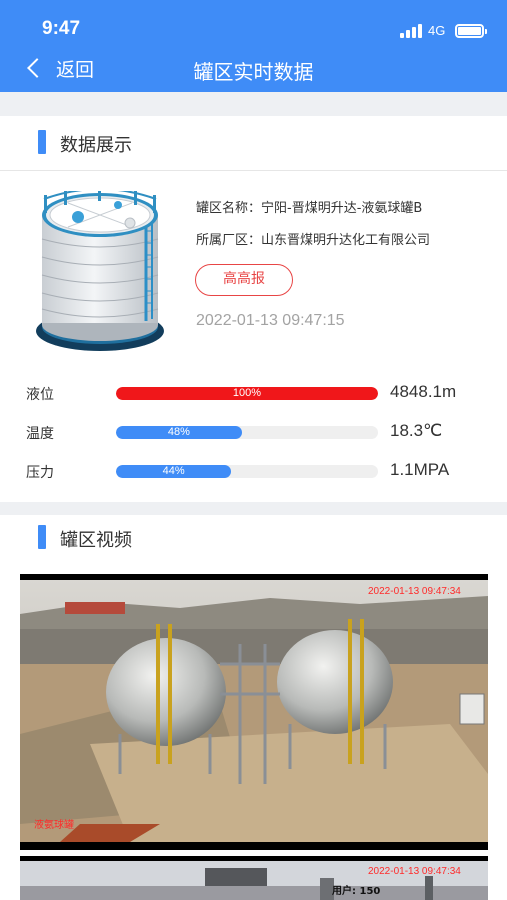 The width and height of the screenshot is (507, 900). What do you see at coordinates (423, 391) in the screenshot?
I see `metric-value: 4848.1m` at bounding box center [423, 391].